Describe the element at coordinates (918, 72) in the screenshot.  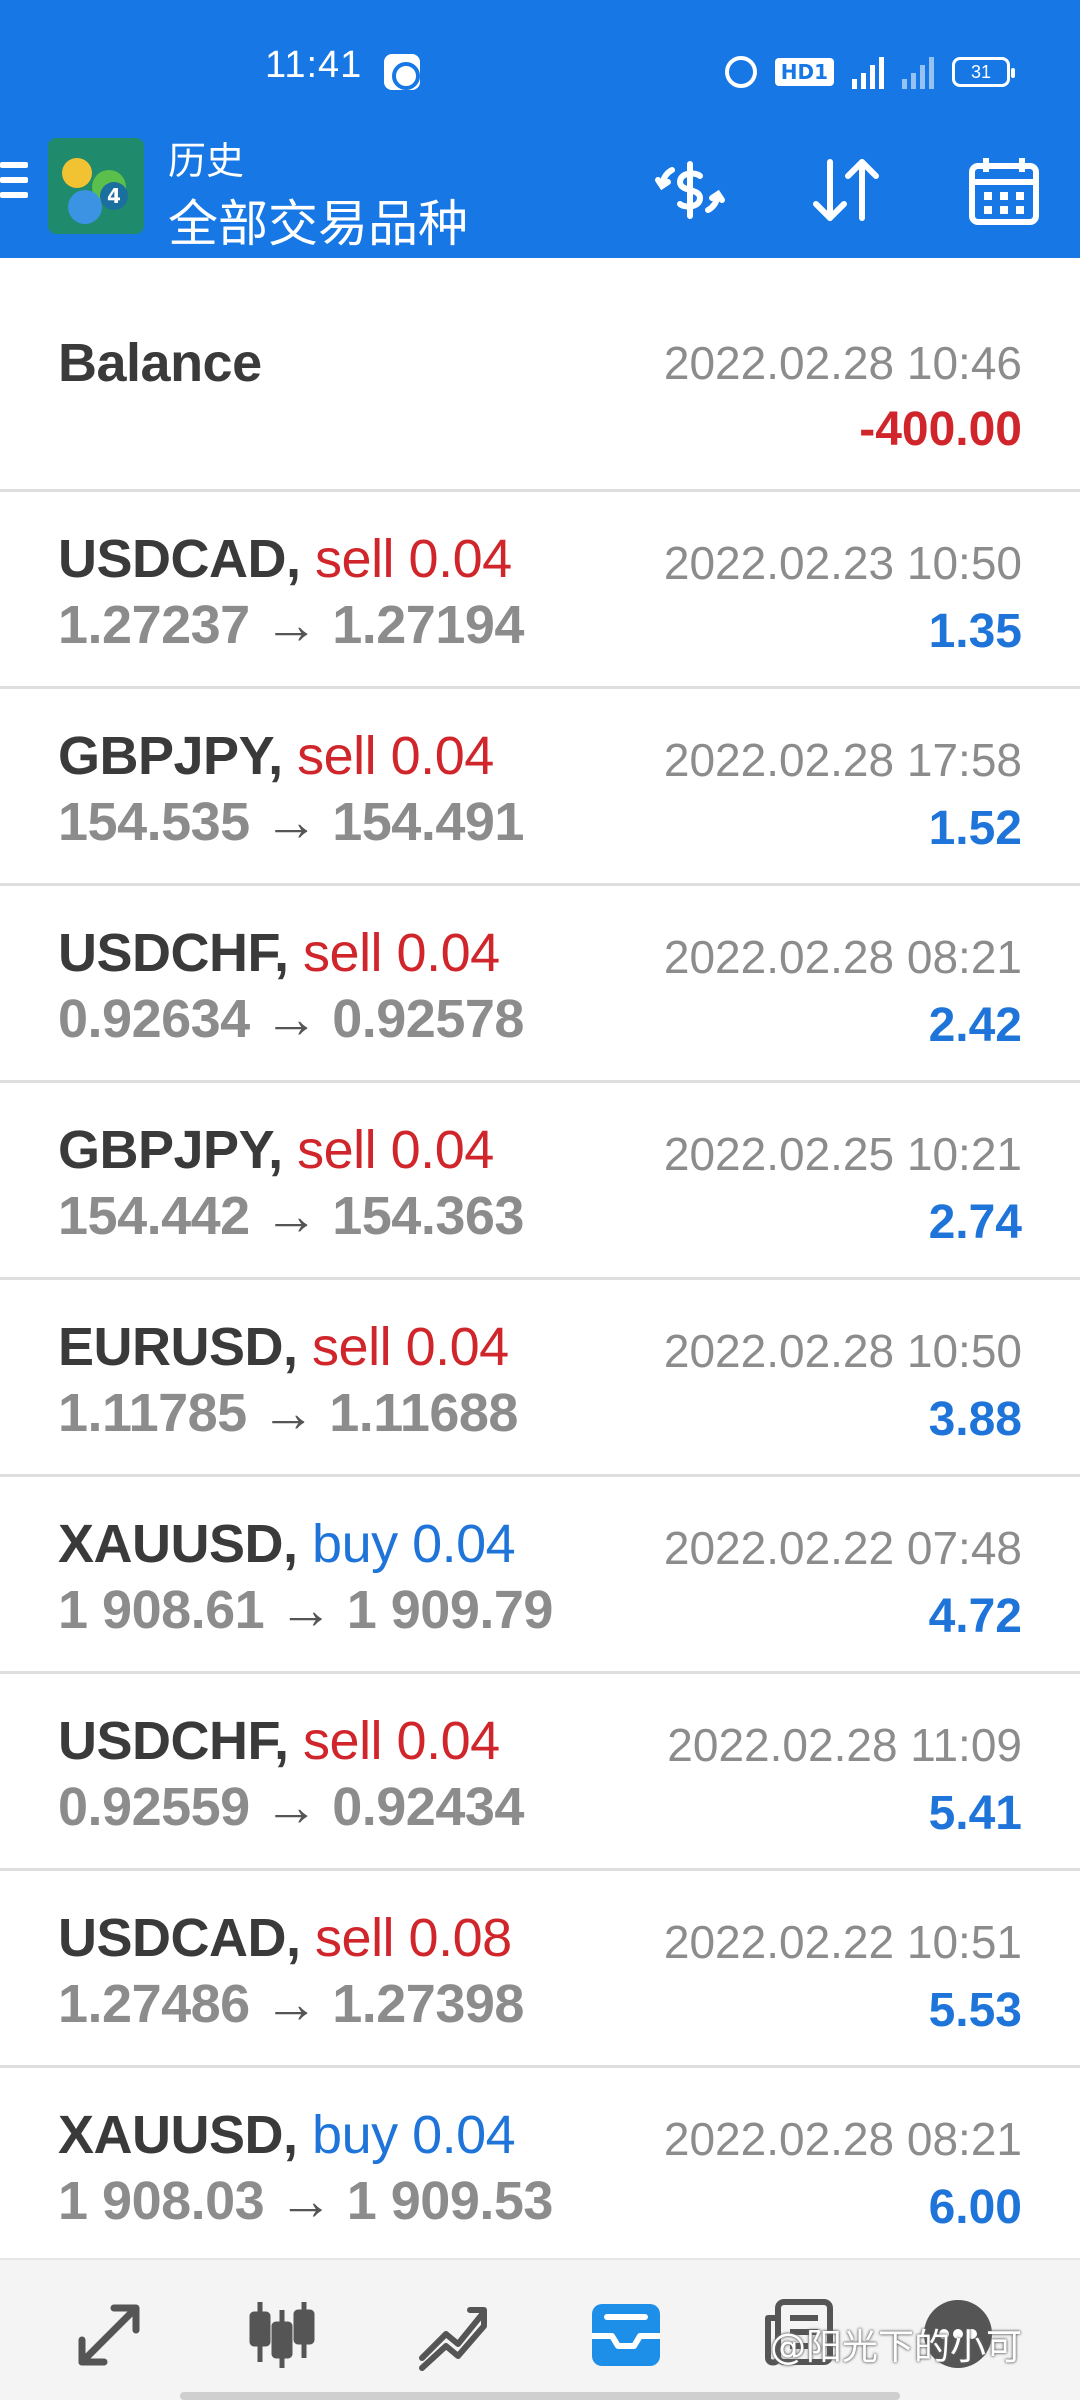
I see `signal-secondary-icon` at that location.